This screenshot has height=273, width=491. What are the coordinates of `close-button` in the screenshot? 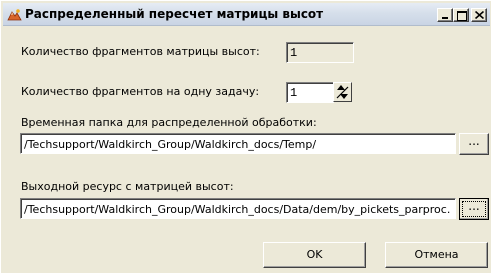 It's located at (479, 15).